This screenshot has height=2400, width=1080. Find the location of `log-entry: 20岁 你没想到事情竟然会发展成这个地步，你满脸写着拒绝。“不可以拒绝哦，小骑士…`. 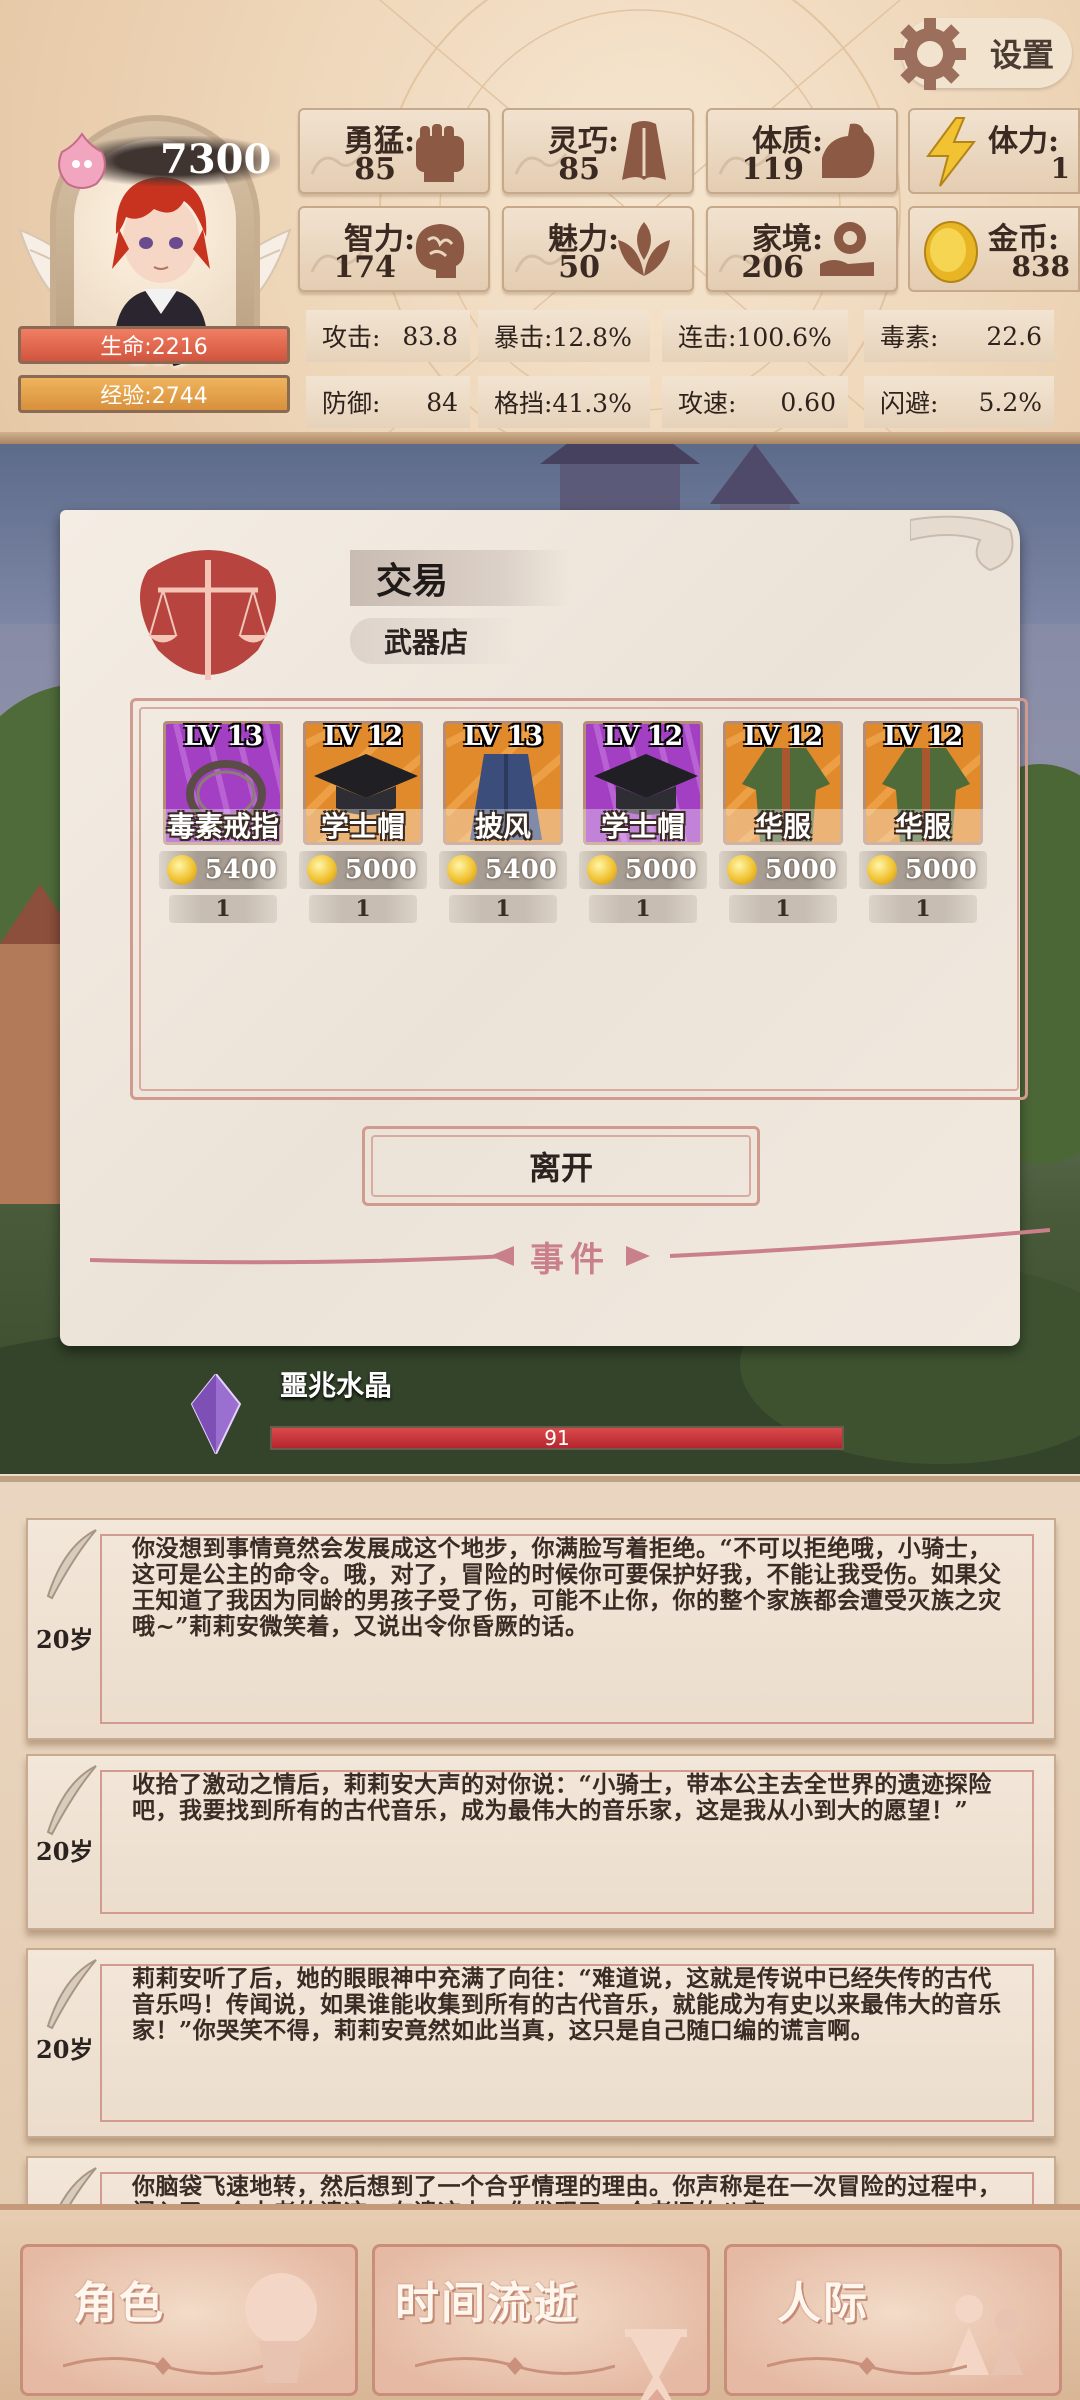

log-entry: 20岁 你没想到事情竟然会发展成这个地步，你满脸写着拒绝。“不可以拒绝哦，小骑士… is located at coordinates (541, 1629).